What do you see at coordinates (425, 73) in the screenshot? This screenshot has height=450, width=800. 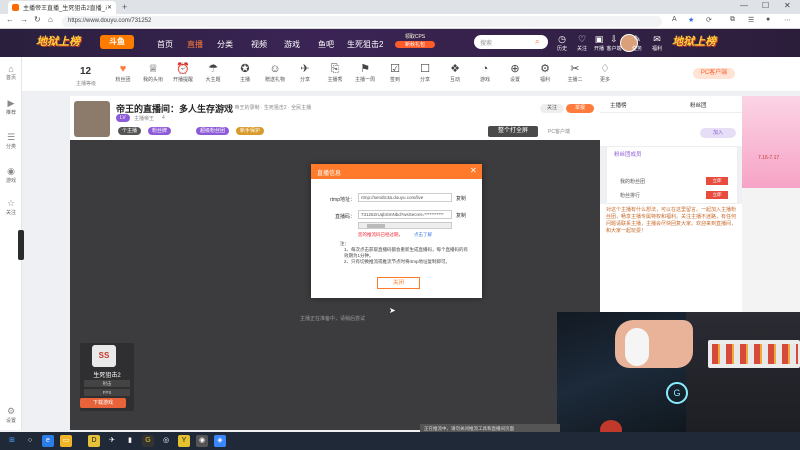 I see `toolbar-signin-icon: ☐ 分享` at bounding box center [425, 73].